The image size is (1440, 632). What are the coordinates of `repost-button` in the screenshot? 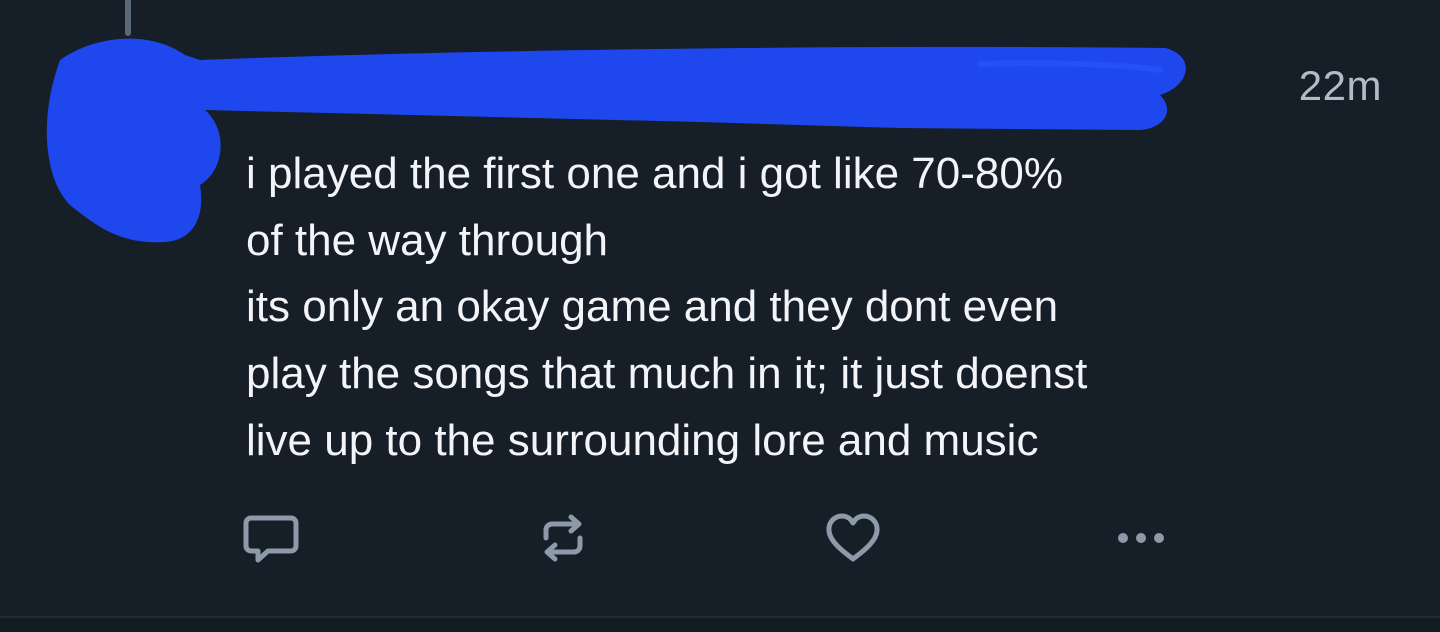 It's located at (563, 538).